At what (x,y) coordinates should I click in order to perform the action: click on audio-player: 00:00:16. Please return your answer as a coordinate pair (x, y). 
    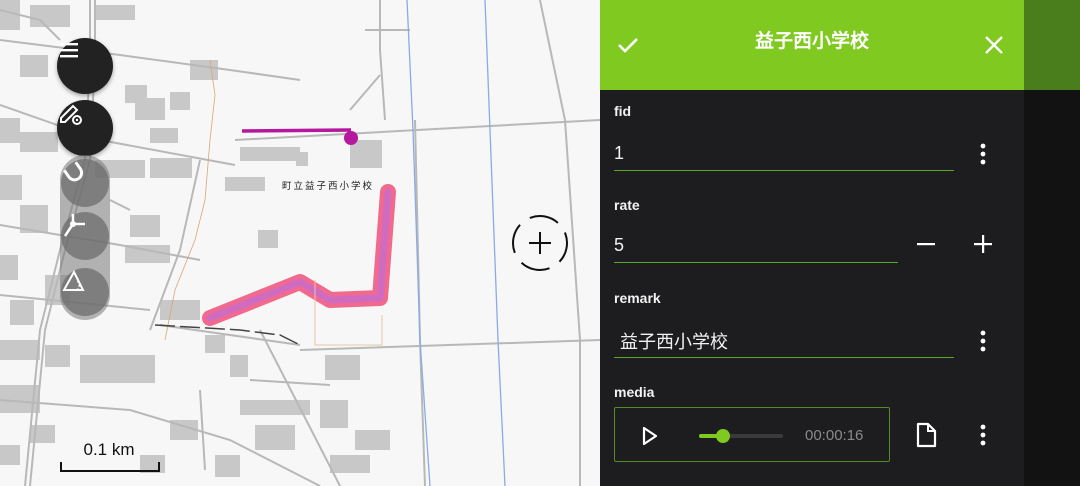
    Looking at the image, I should click on (752, 434).